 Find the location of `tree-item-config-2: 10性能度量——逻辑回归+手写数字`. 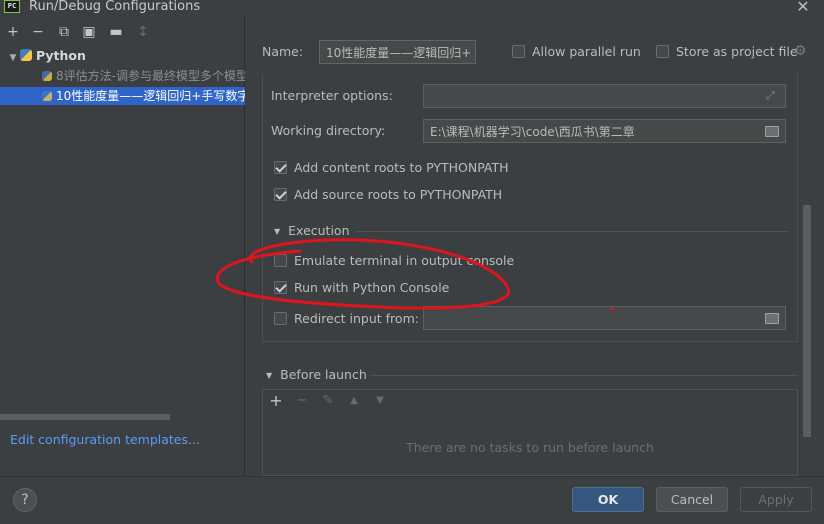

tree-item-config-2: 10性能度量——逻辑回归+手写数字 is located at coordinates (122, 96).